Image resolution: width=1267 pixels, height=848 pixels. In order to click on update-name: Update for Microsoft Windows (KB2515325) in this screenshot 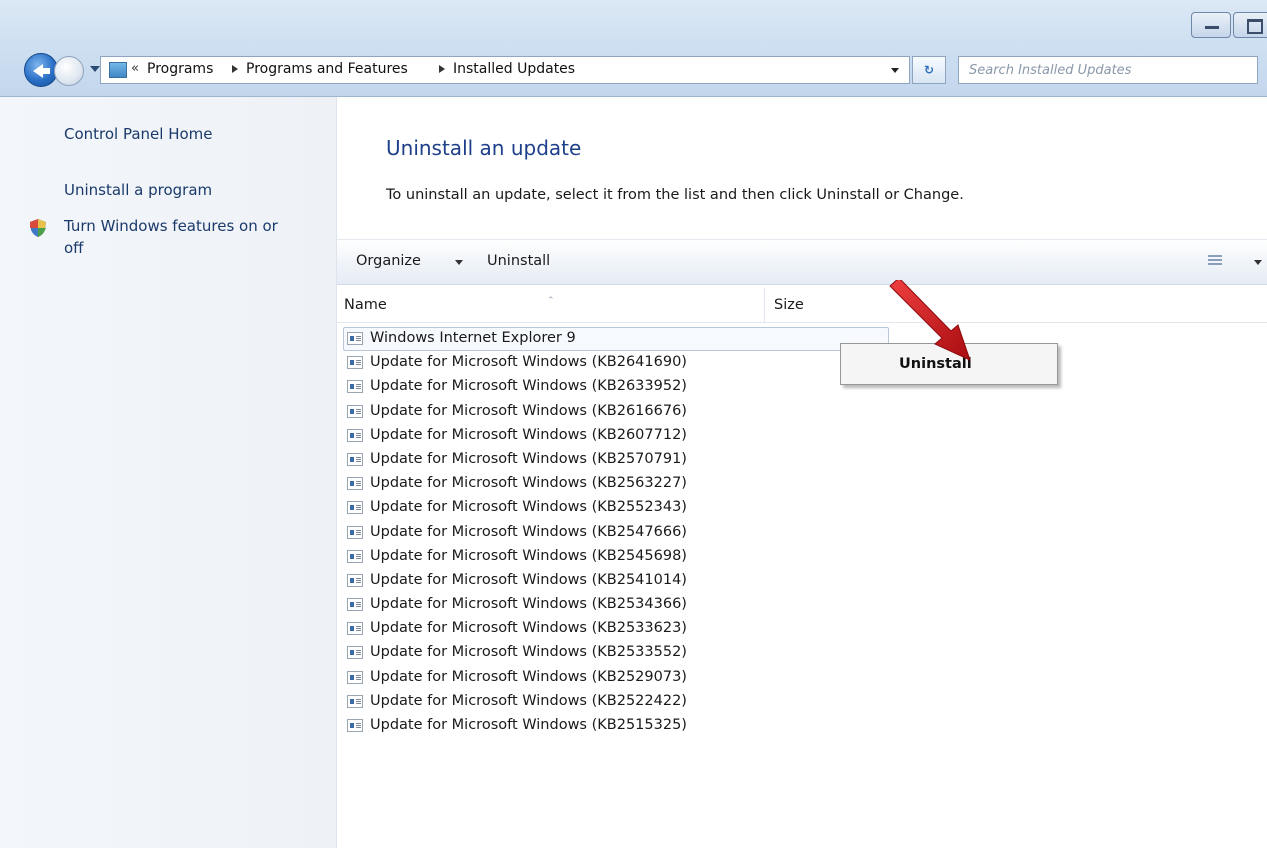, I will do `click(528, 725)`.